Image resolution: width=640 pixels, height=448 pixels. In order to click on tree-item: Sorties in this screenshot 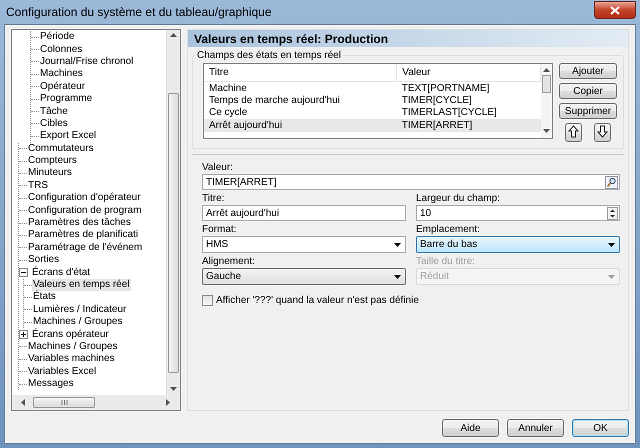, I will do `click(43, 260)`.